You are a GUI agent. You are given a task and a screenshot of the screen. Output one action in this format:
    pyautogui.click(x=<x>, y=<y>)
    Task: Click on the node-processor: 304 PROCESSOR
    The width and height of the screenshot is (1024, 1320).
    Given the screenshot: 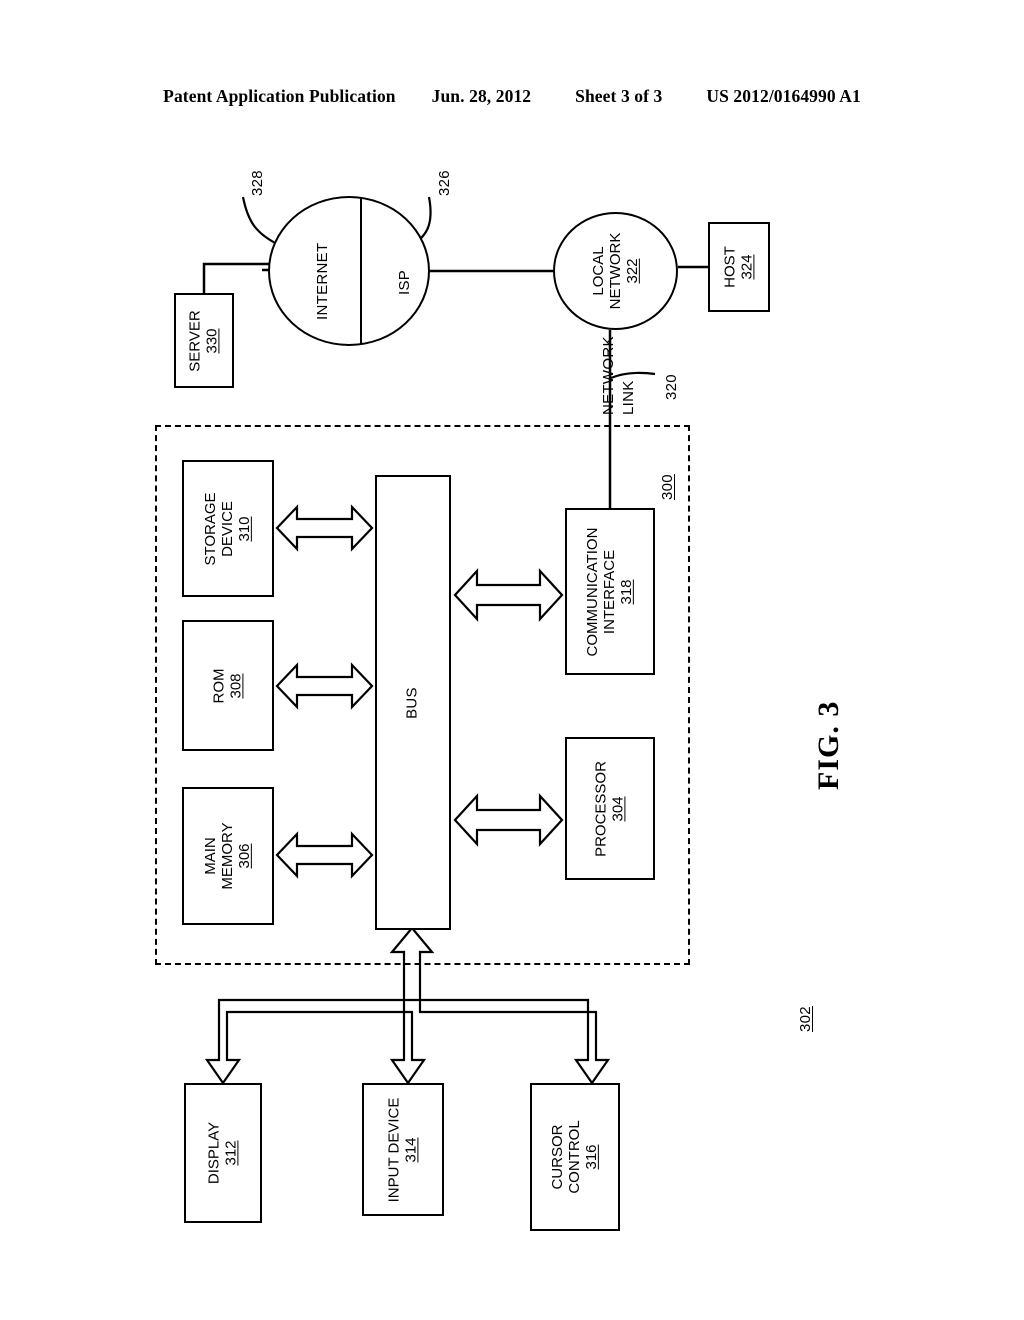 What is the action you would take?
    pyautogui.click(x=610, y=808)
    